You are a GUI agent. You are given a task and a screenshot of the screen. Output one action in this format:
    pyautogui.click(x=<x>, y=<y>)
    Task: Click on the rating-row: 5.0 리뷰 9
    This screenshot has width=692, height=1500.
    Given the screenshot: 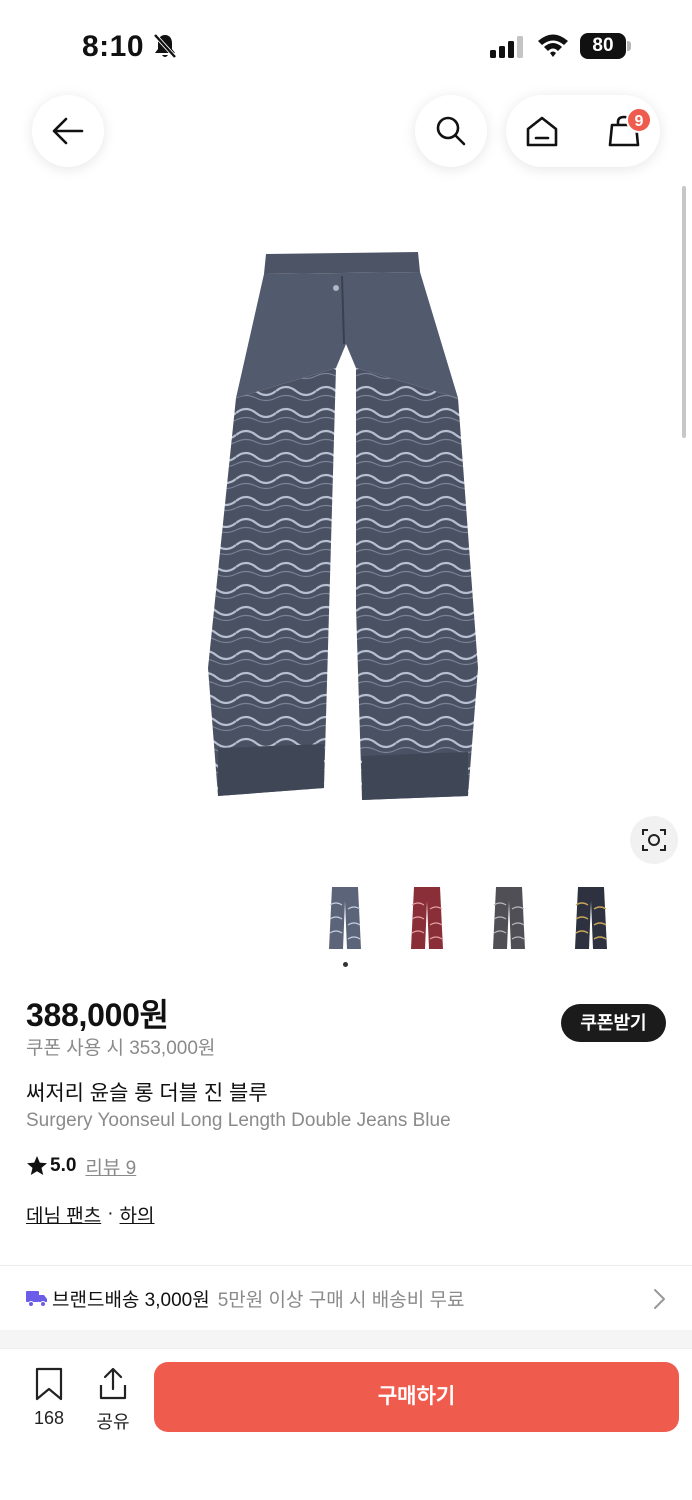 What is the action you would take?
    pyautogui.click(x=81, y=1166)
    